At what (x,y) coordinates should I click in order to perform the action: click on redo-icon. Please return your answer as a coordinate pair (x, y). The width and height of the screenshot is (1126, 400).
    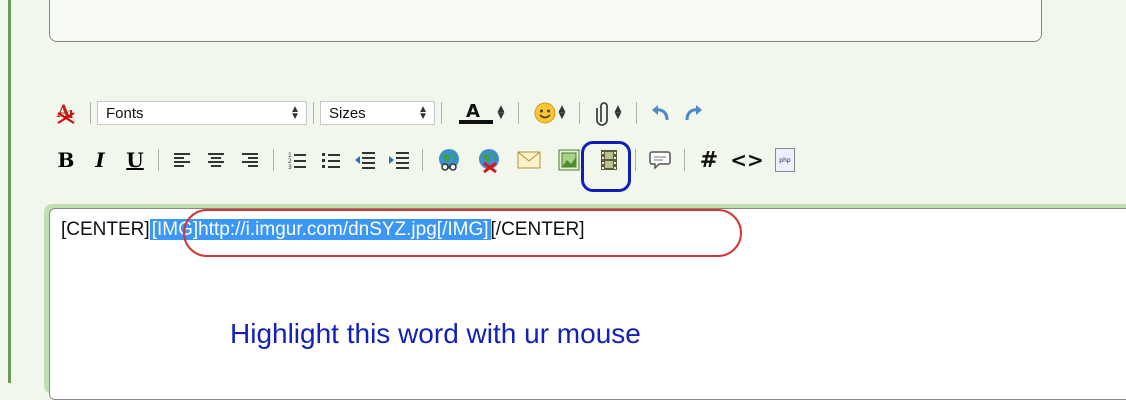
    Looking at the image, I should click on (693, 113).